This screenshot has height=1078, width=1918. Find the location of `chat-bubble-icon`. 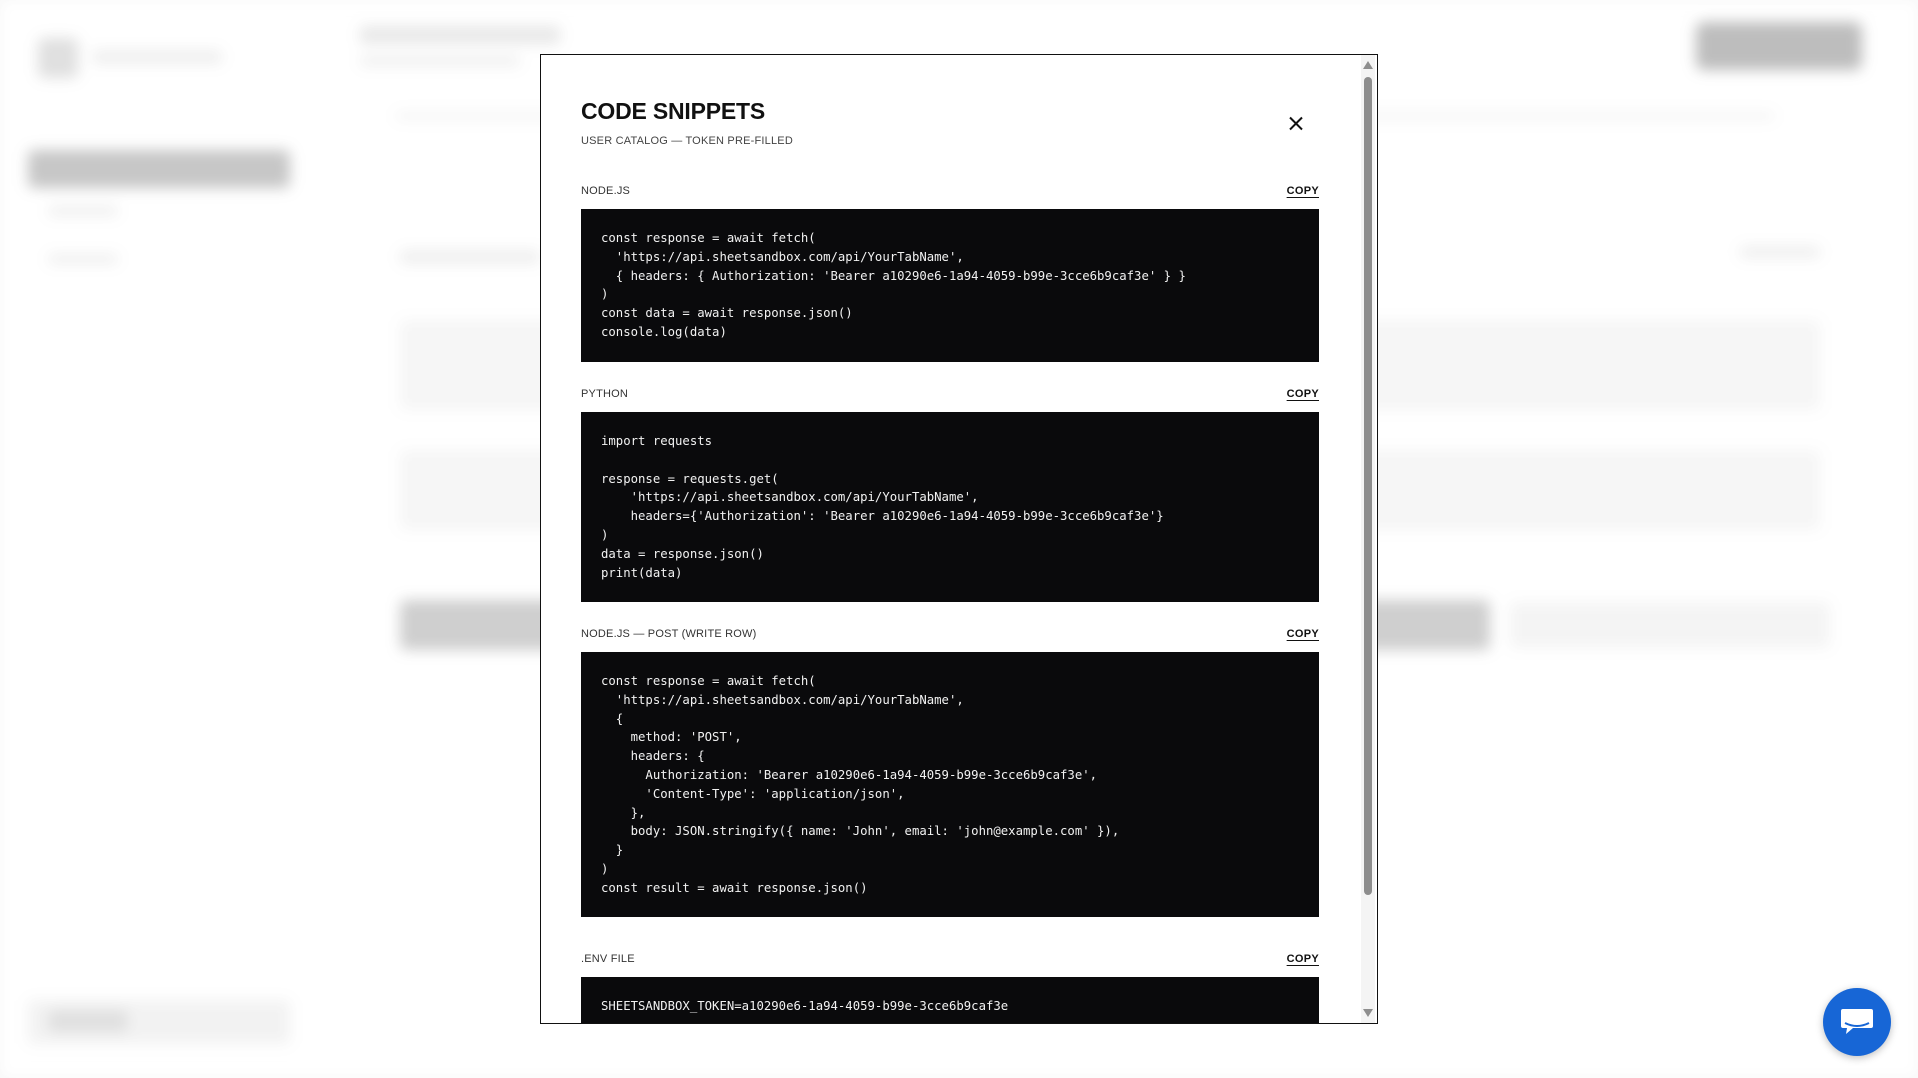

chat-bubble-icon is located at coordinates (1857, 1021).